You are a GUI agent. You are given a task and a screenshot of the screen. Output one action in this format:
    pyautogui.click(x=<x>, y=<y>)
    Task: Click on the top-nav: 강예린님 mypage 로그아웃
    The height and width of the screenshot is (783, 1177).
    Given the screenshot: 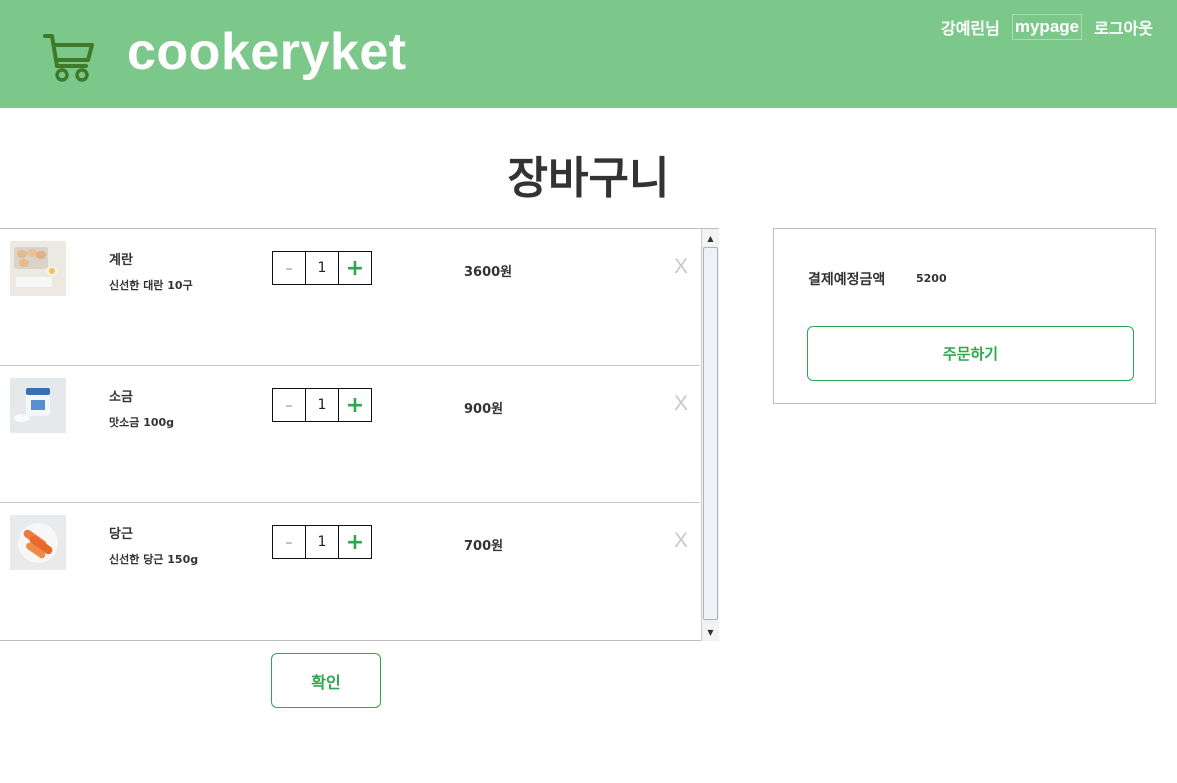 What is the action you would take?
    pyautogui.click(x=1047, y=27)
    